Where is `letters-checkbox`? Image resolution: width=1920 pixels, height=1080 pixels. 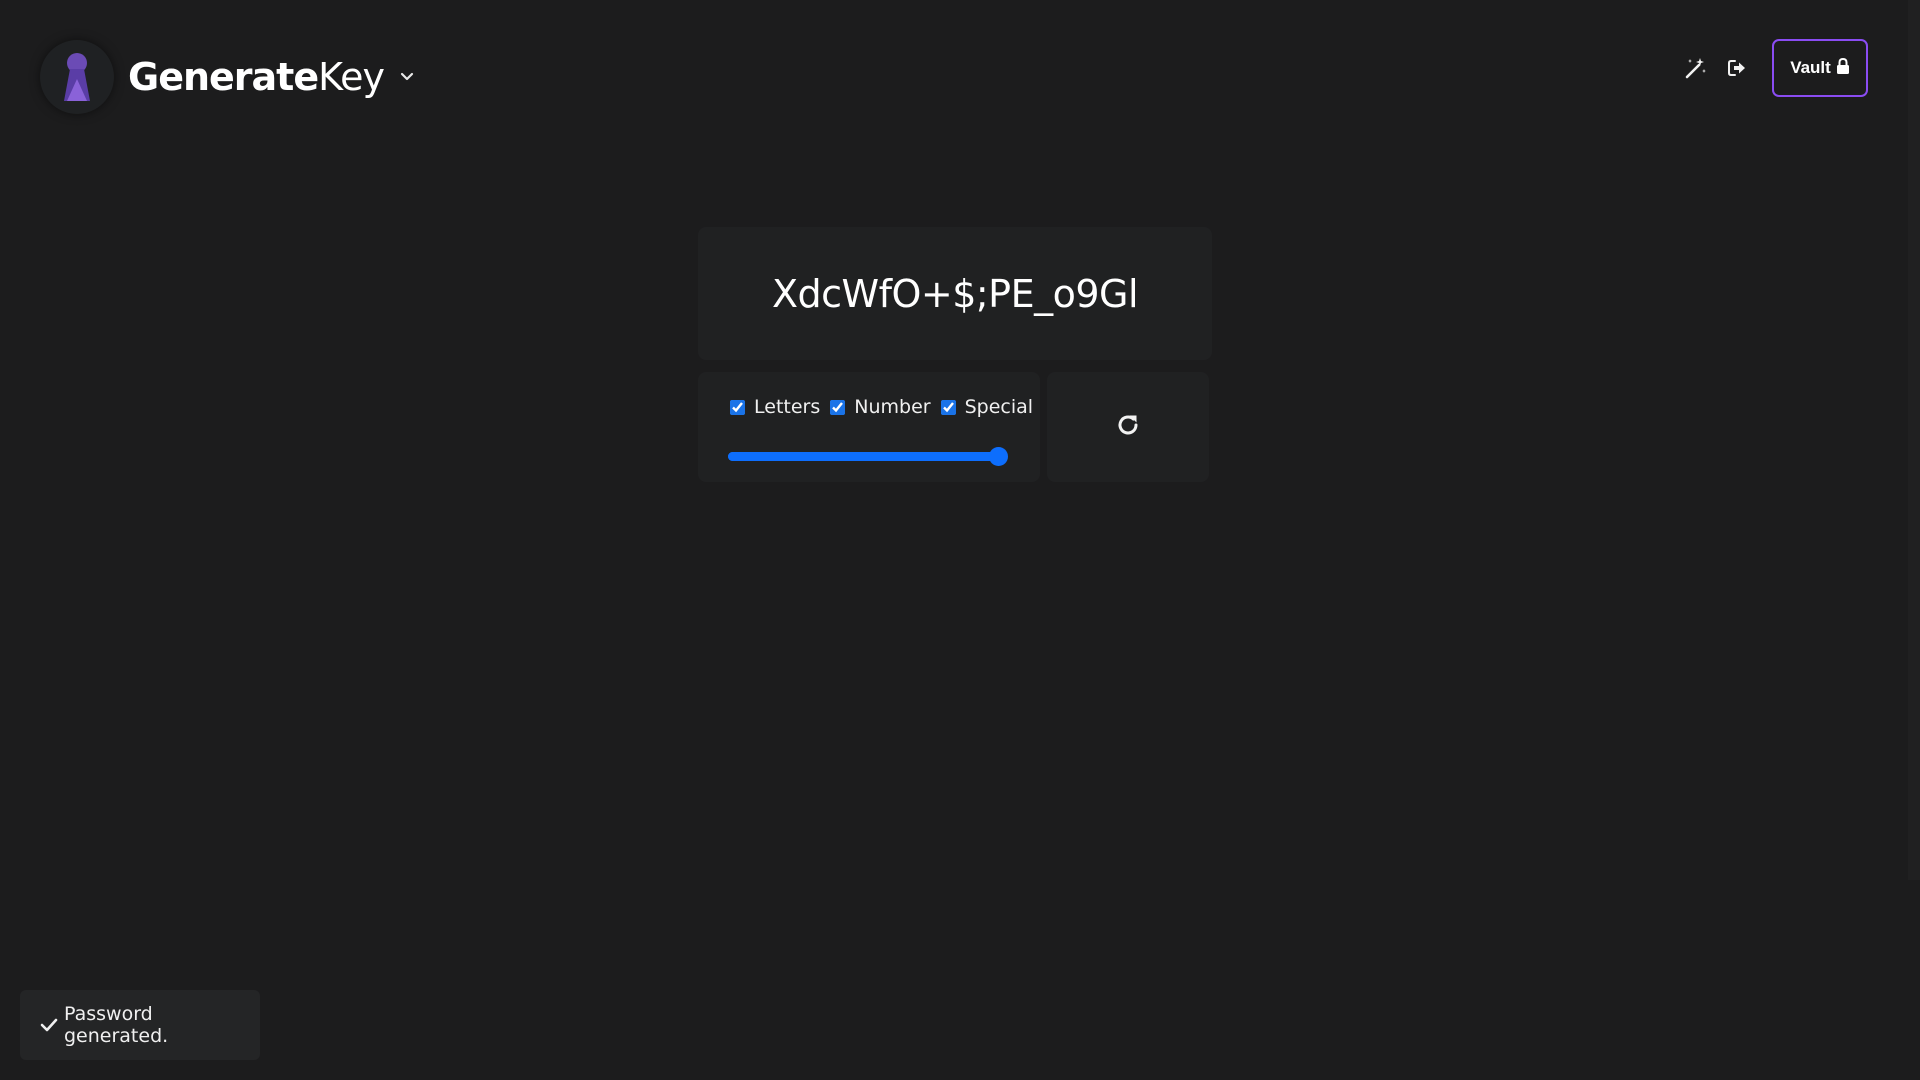 letters-checkbox is located at coordinates (737, 407).